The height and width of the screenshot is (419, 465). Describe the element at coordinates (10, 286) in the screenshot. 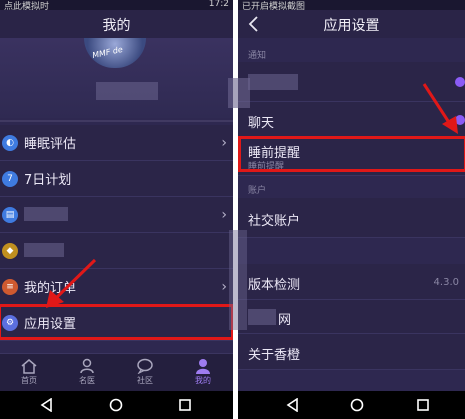

I see `order-icon: ≡` at that location.